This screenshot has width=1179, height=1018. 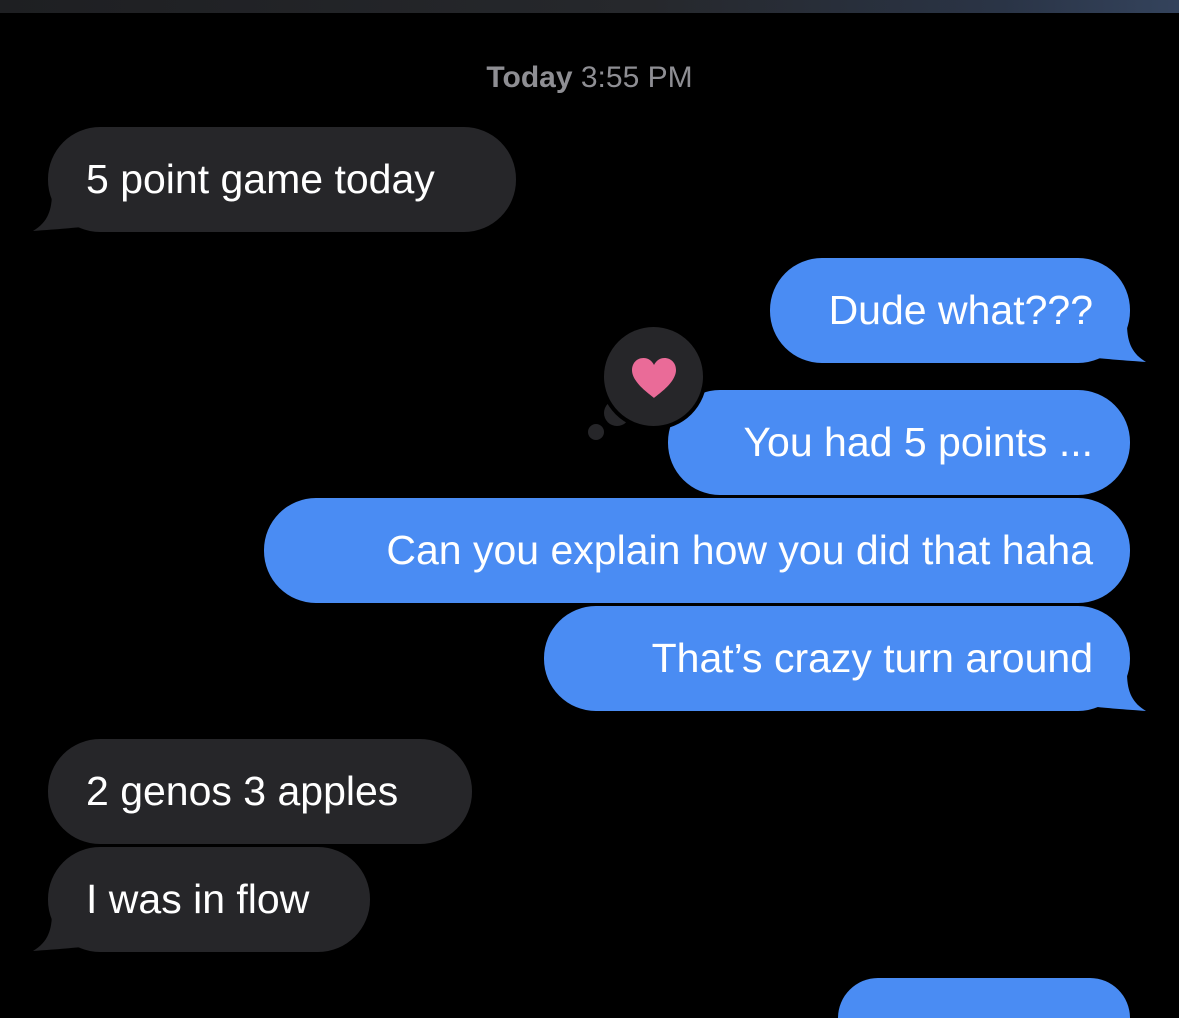 I want to click on sent-message-bubble: That’s crazy turn around, so click(x=837, y=658).